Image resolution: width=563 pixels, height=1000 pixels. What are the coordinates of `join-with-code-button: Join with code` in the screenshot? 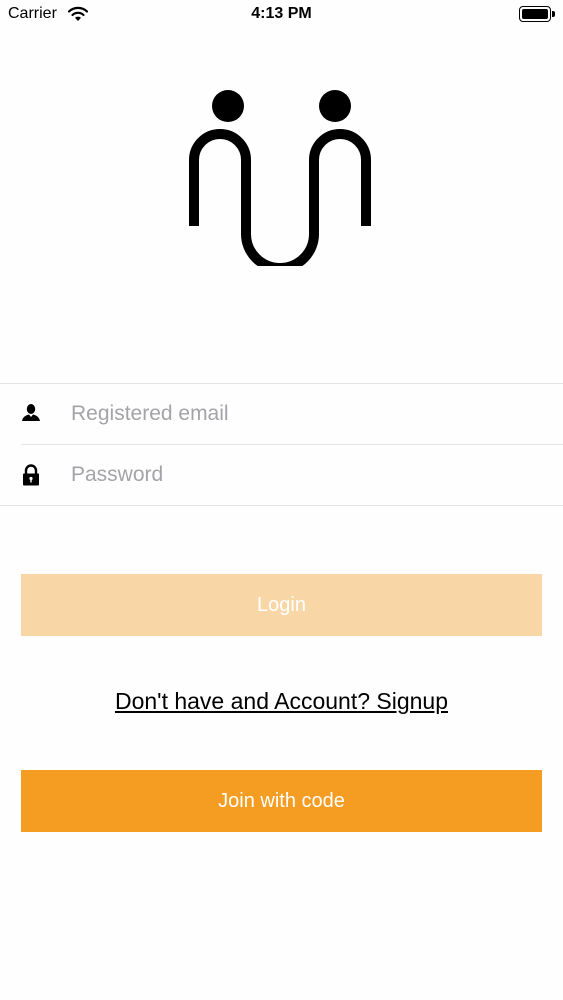 It's located at (281, 801).